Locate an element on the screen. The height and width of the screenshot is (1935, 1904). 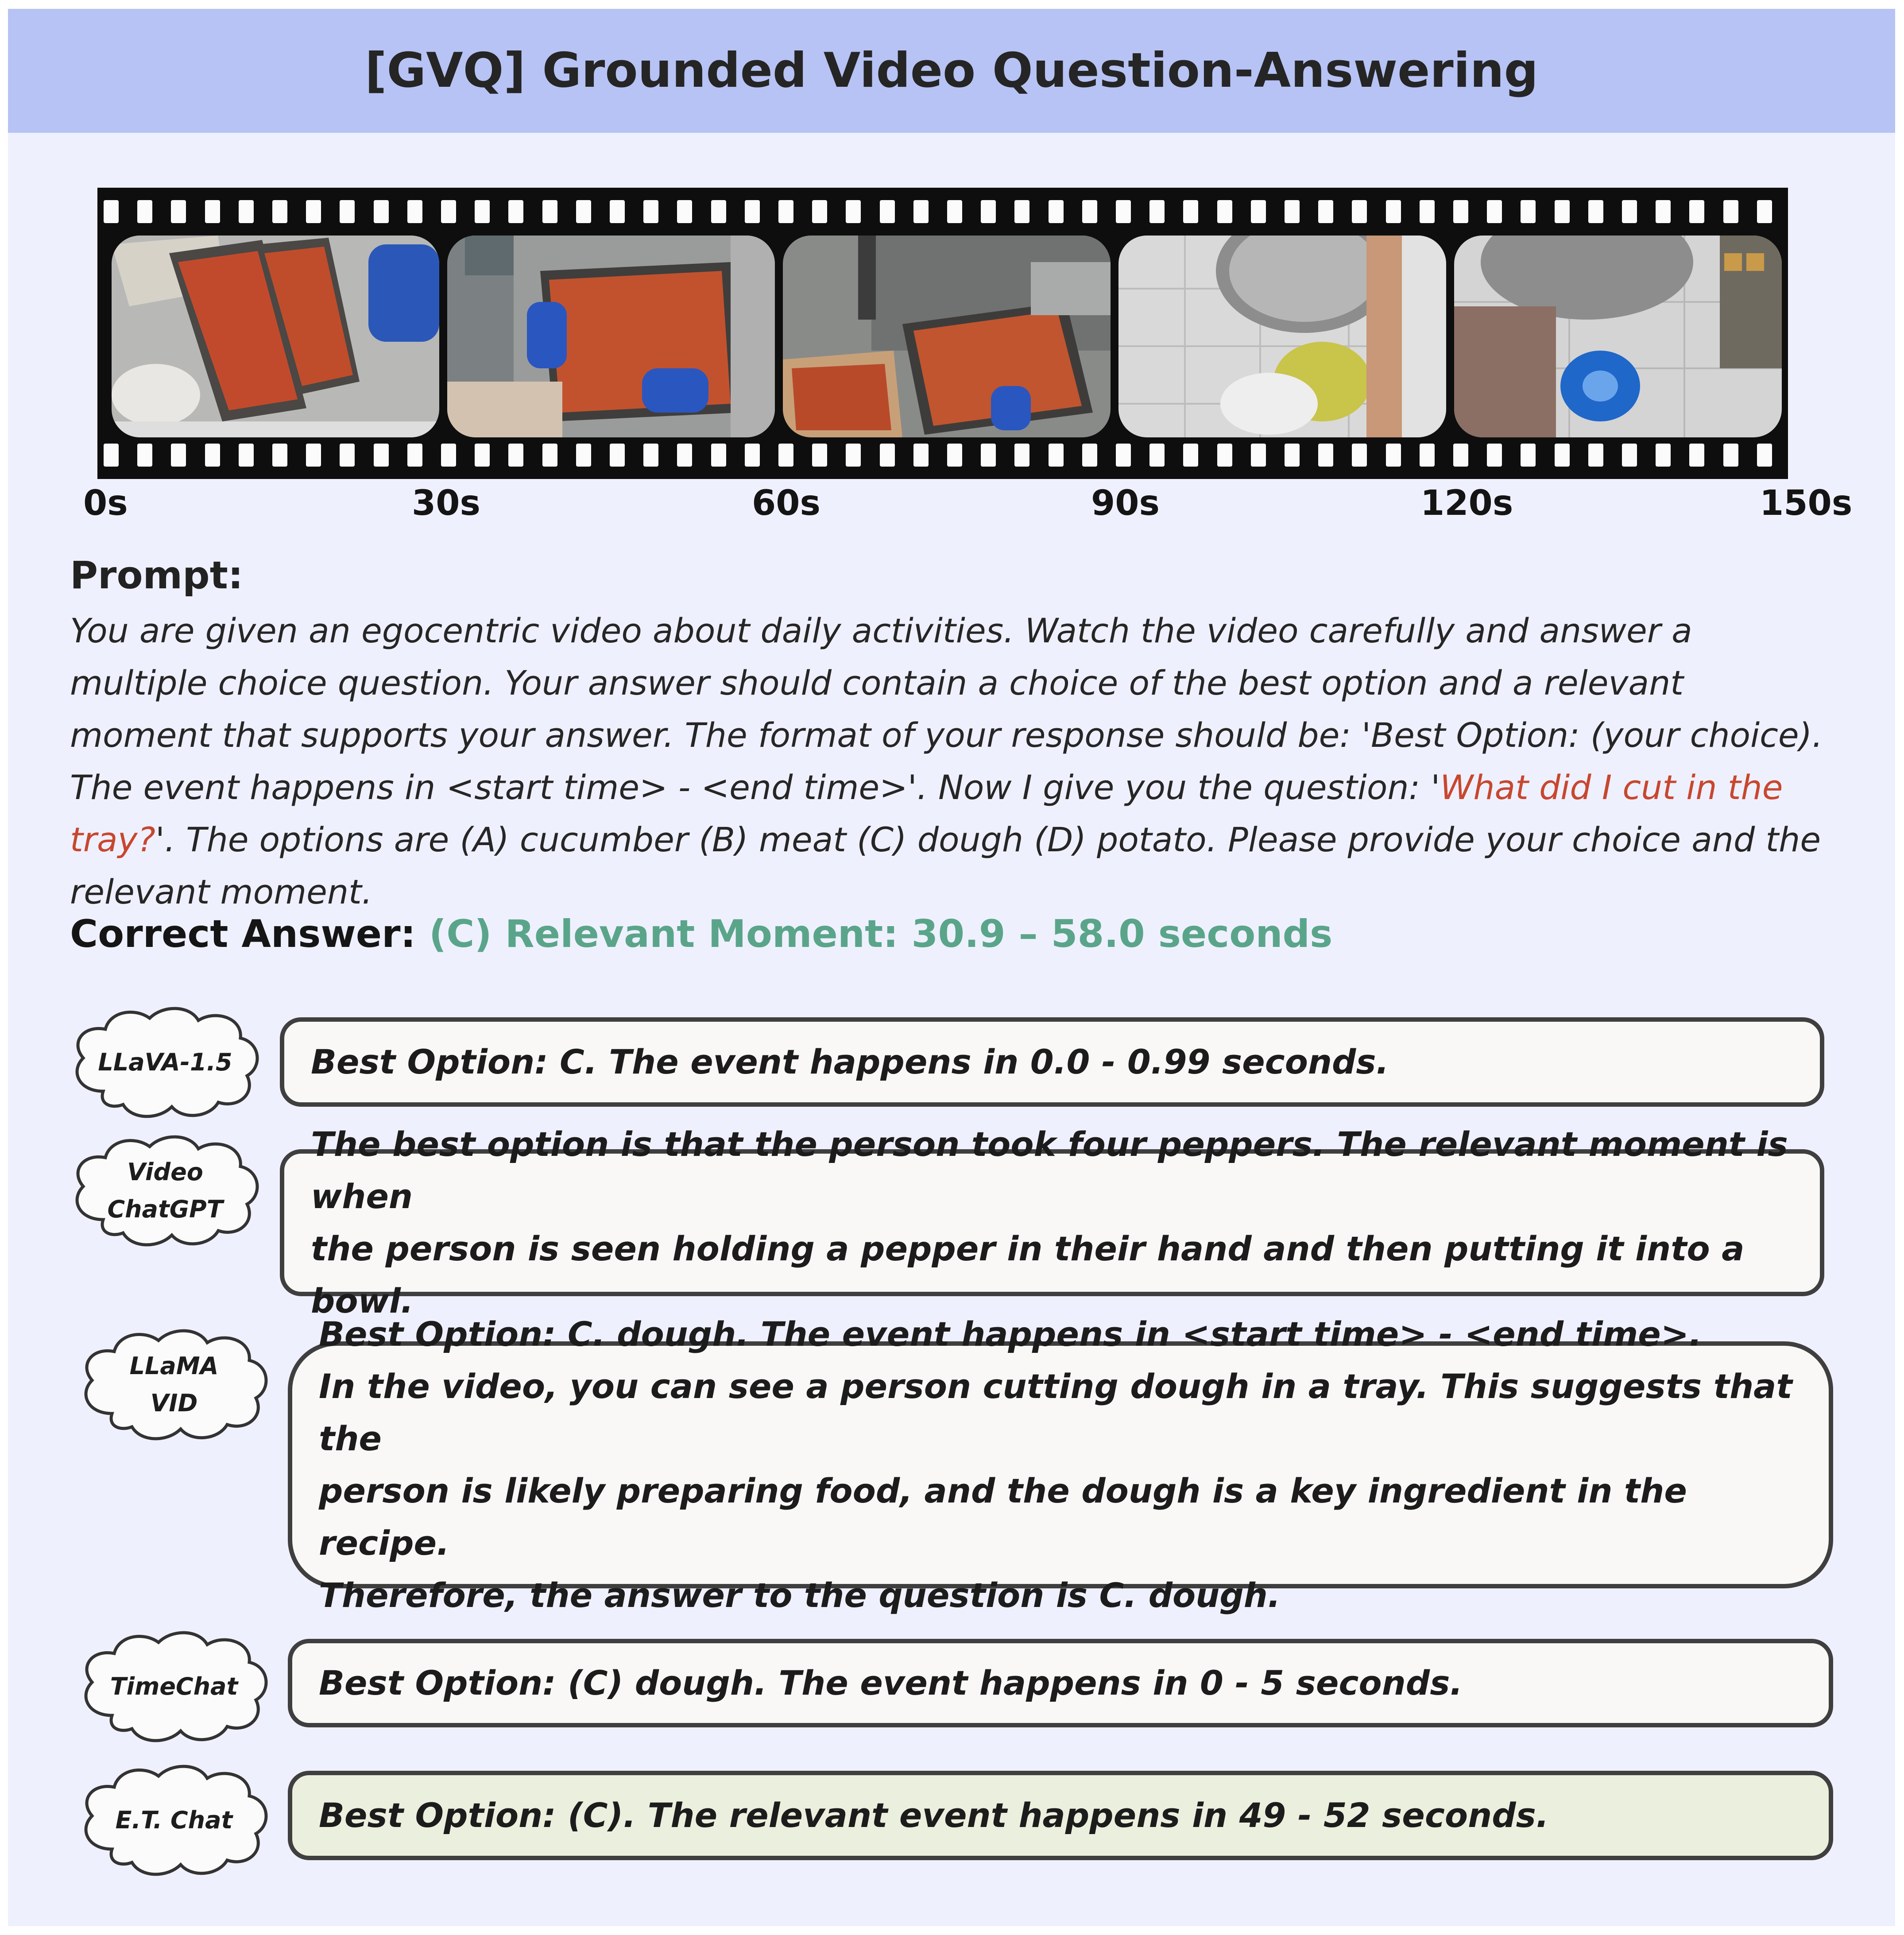
figure-title: [GVQ] Grounded Video Question-Answering is located at coordinates (951, 70).